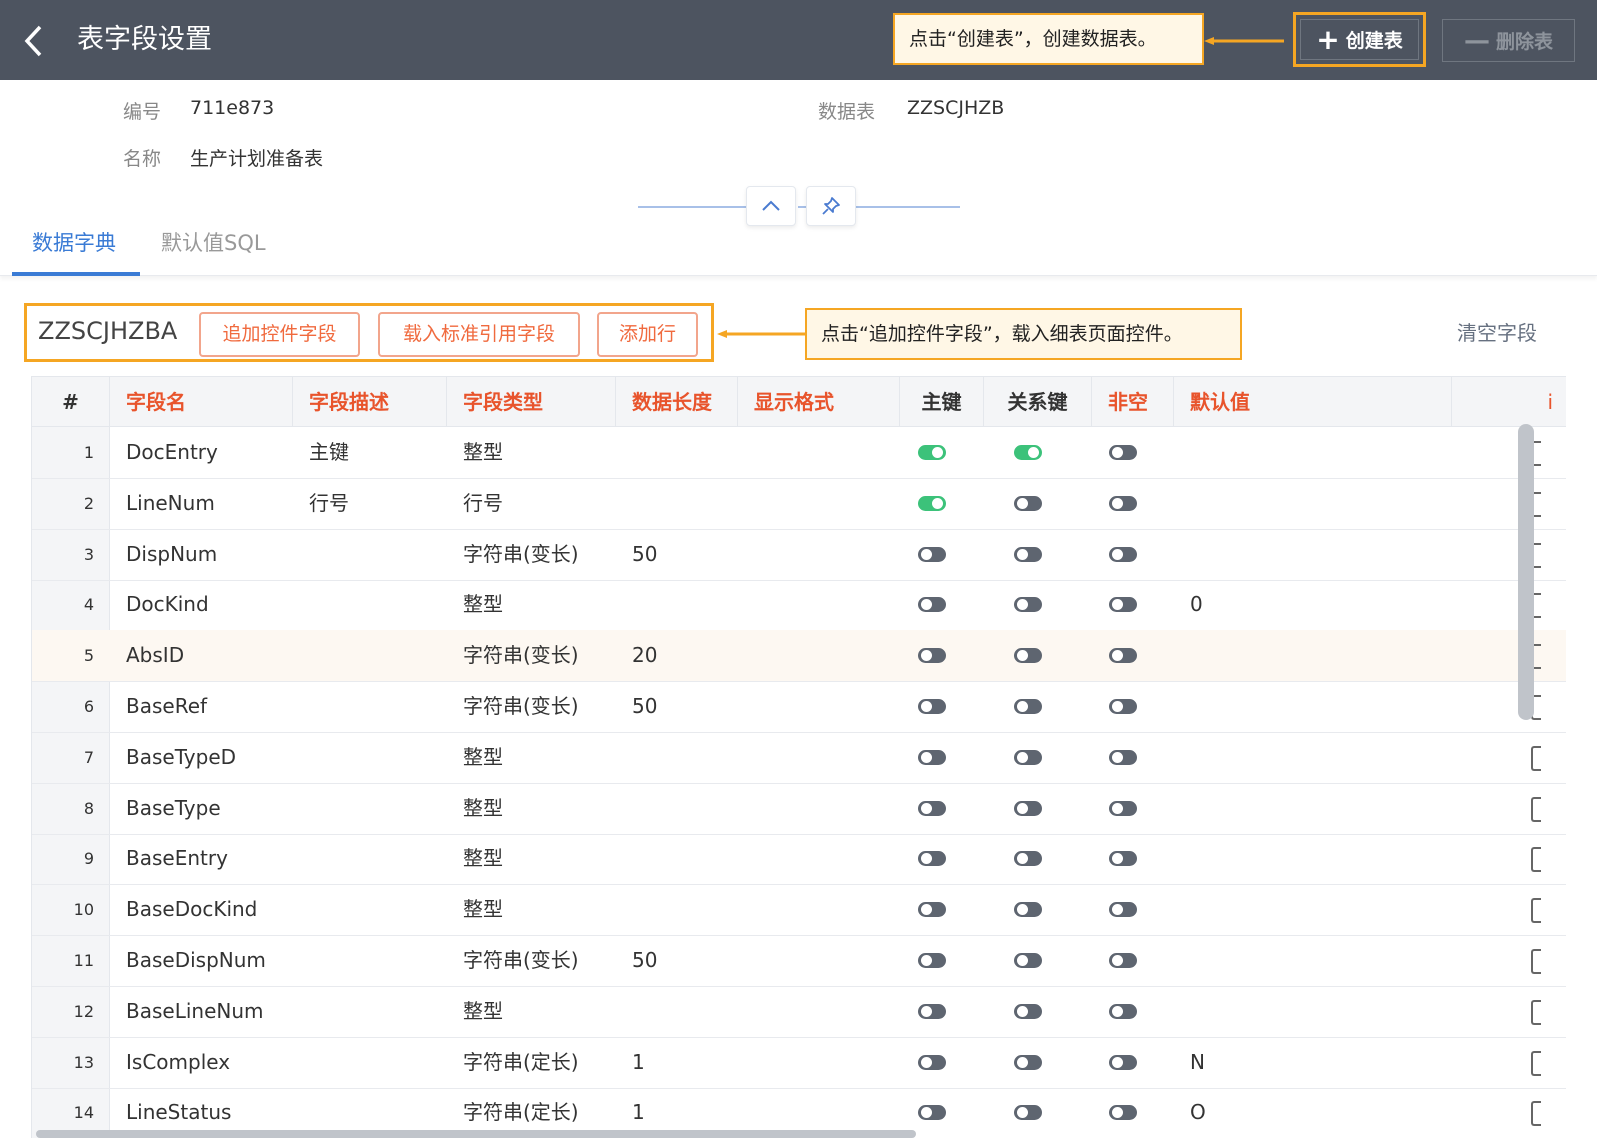 This screenshot has height=1138, width=1597. I want to click on table-row: 11 BaseDispNum 字符串(变长) 50, so click(799, 961).